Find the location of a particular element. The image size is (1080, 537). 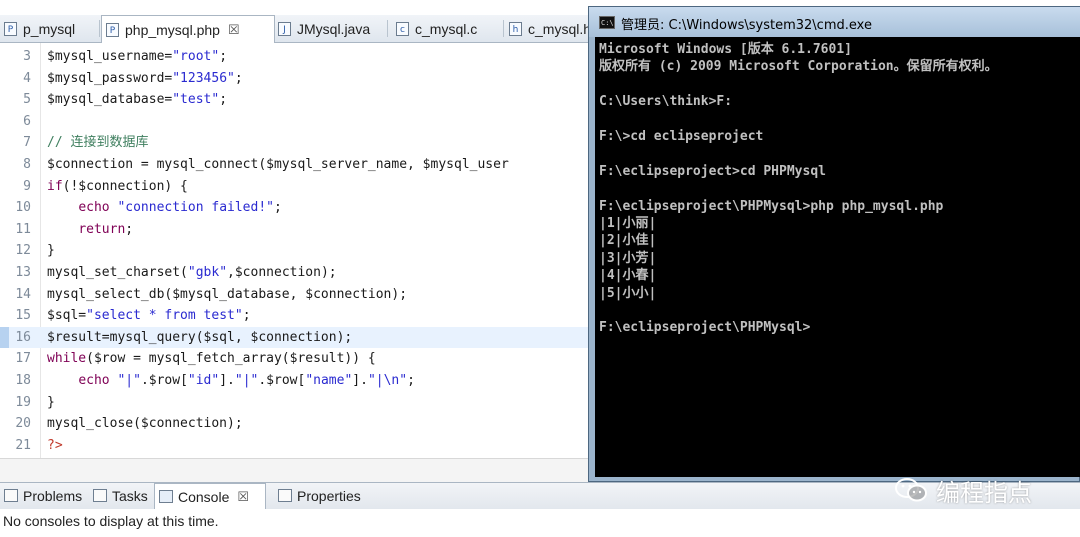

code-text: $mysql_database="test"; is located at coordinates (137, 100).